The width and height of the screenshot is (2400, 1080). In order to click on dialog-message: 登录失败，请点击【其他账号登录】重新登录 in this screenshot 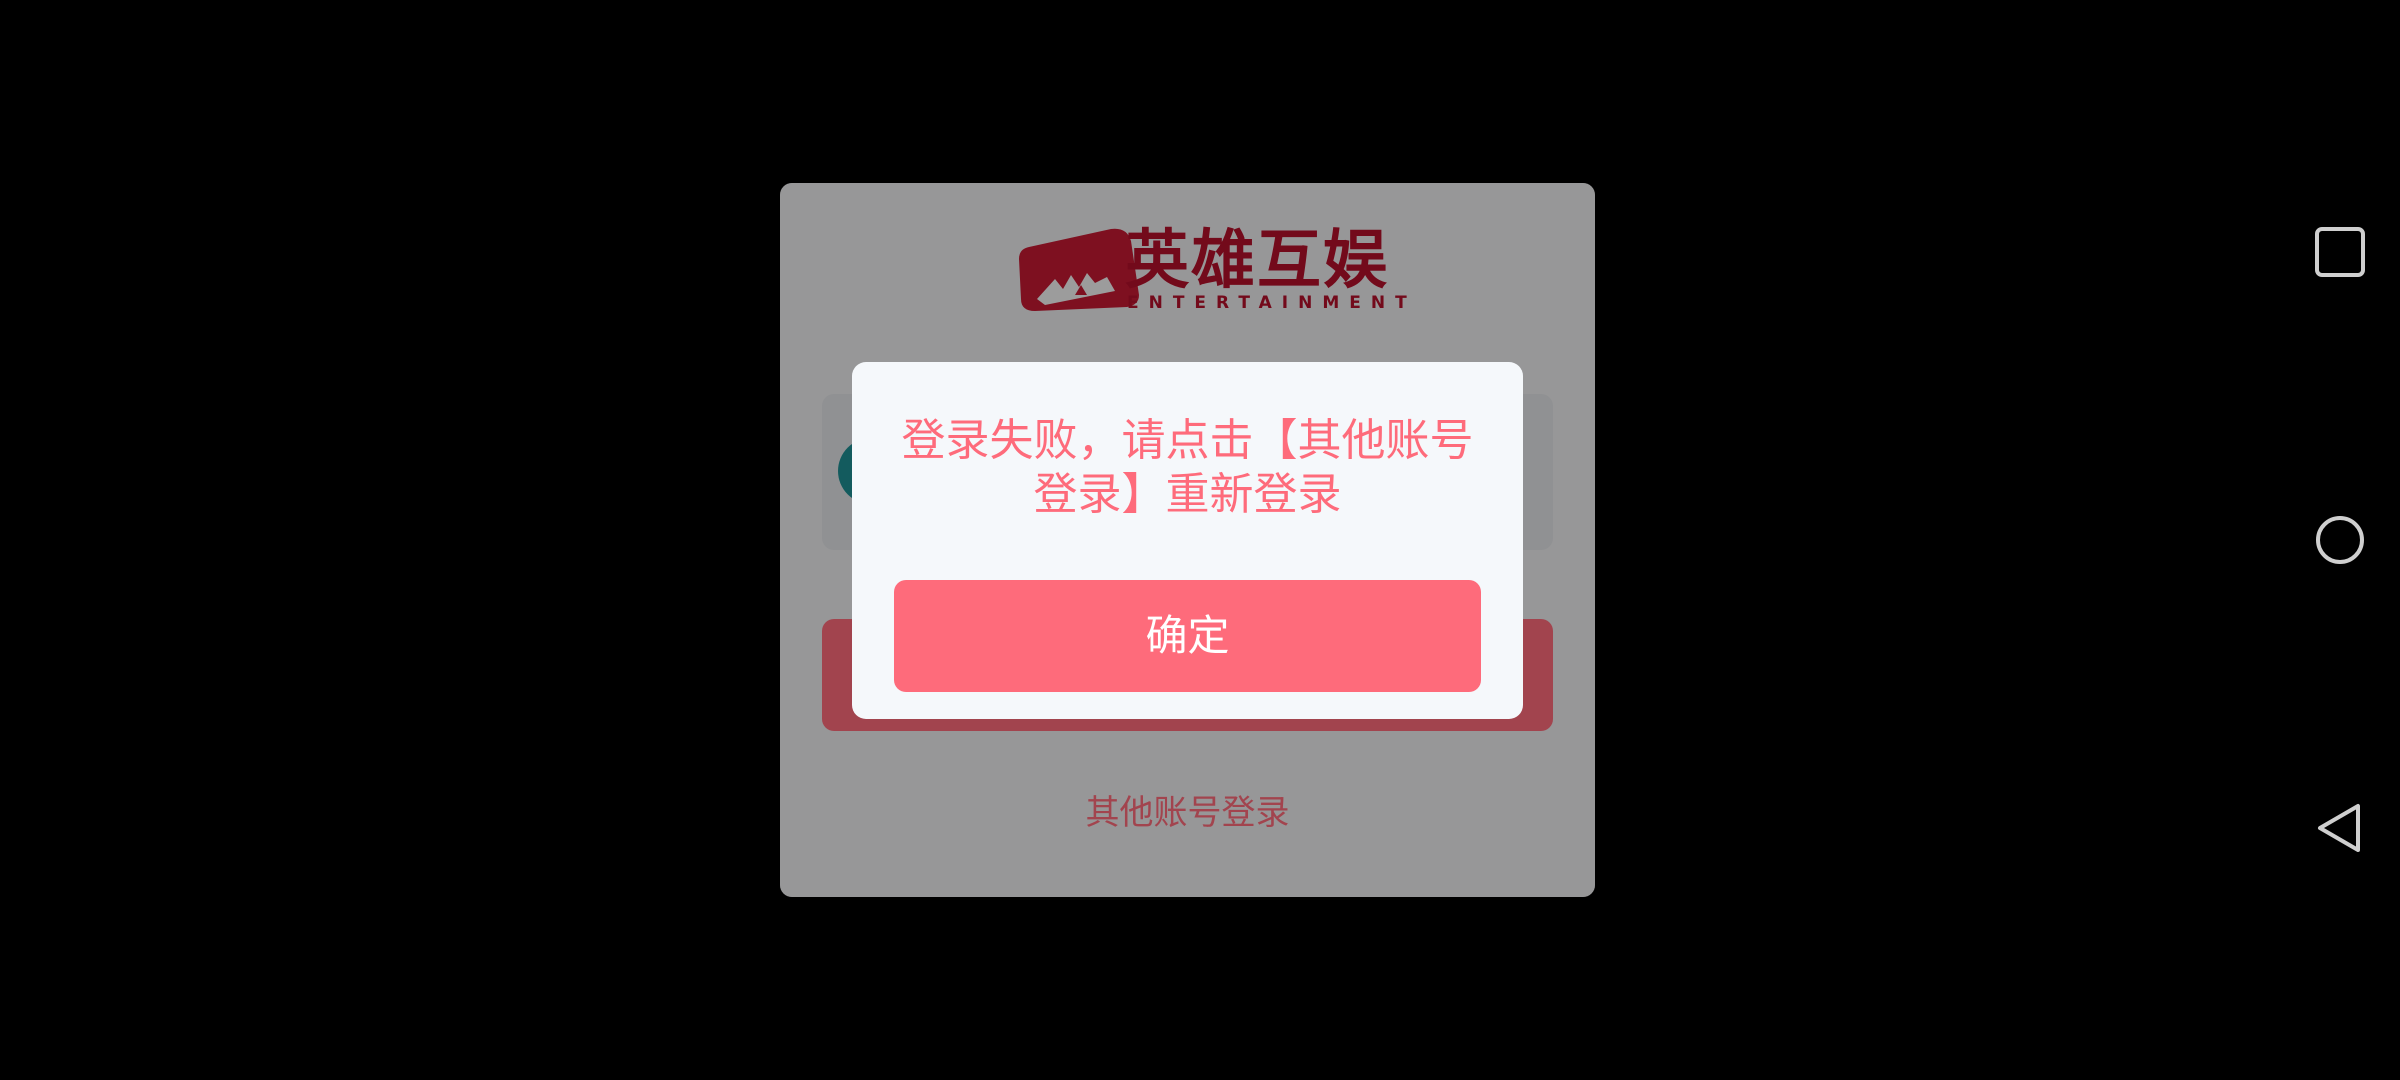, I will do `click(1187, 467)`.